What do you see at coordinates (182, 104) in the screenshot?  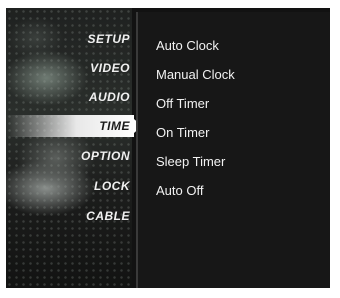 I see `menu-item-off-timer: Off Timer` at bounding box center [182, 104].